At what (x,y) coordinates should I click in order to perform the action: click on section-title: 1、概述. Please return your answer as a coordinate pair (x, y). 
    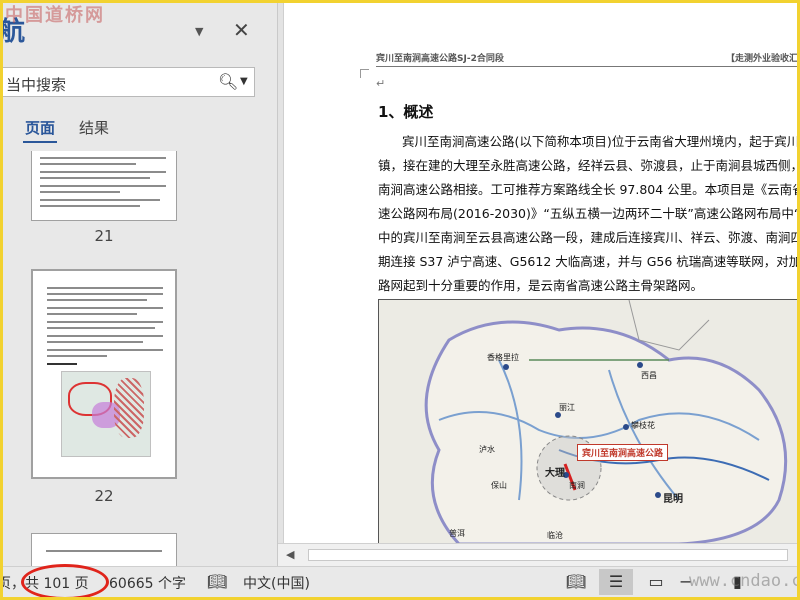
    Looking at the image, I should click on (405, 111).